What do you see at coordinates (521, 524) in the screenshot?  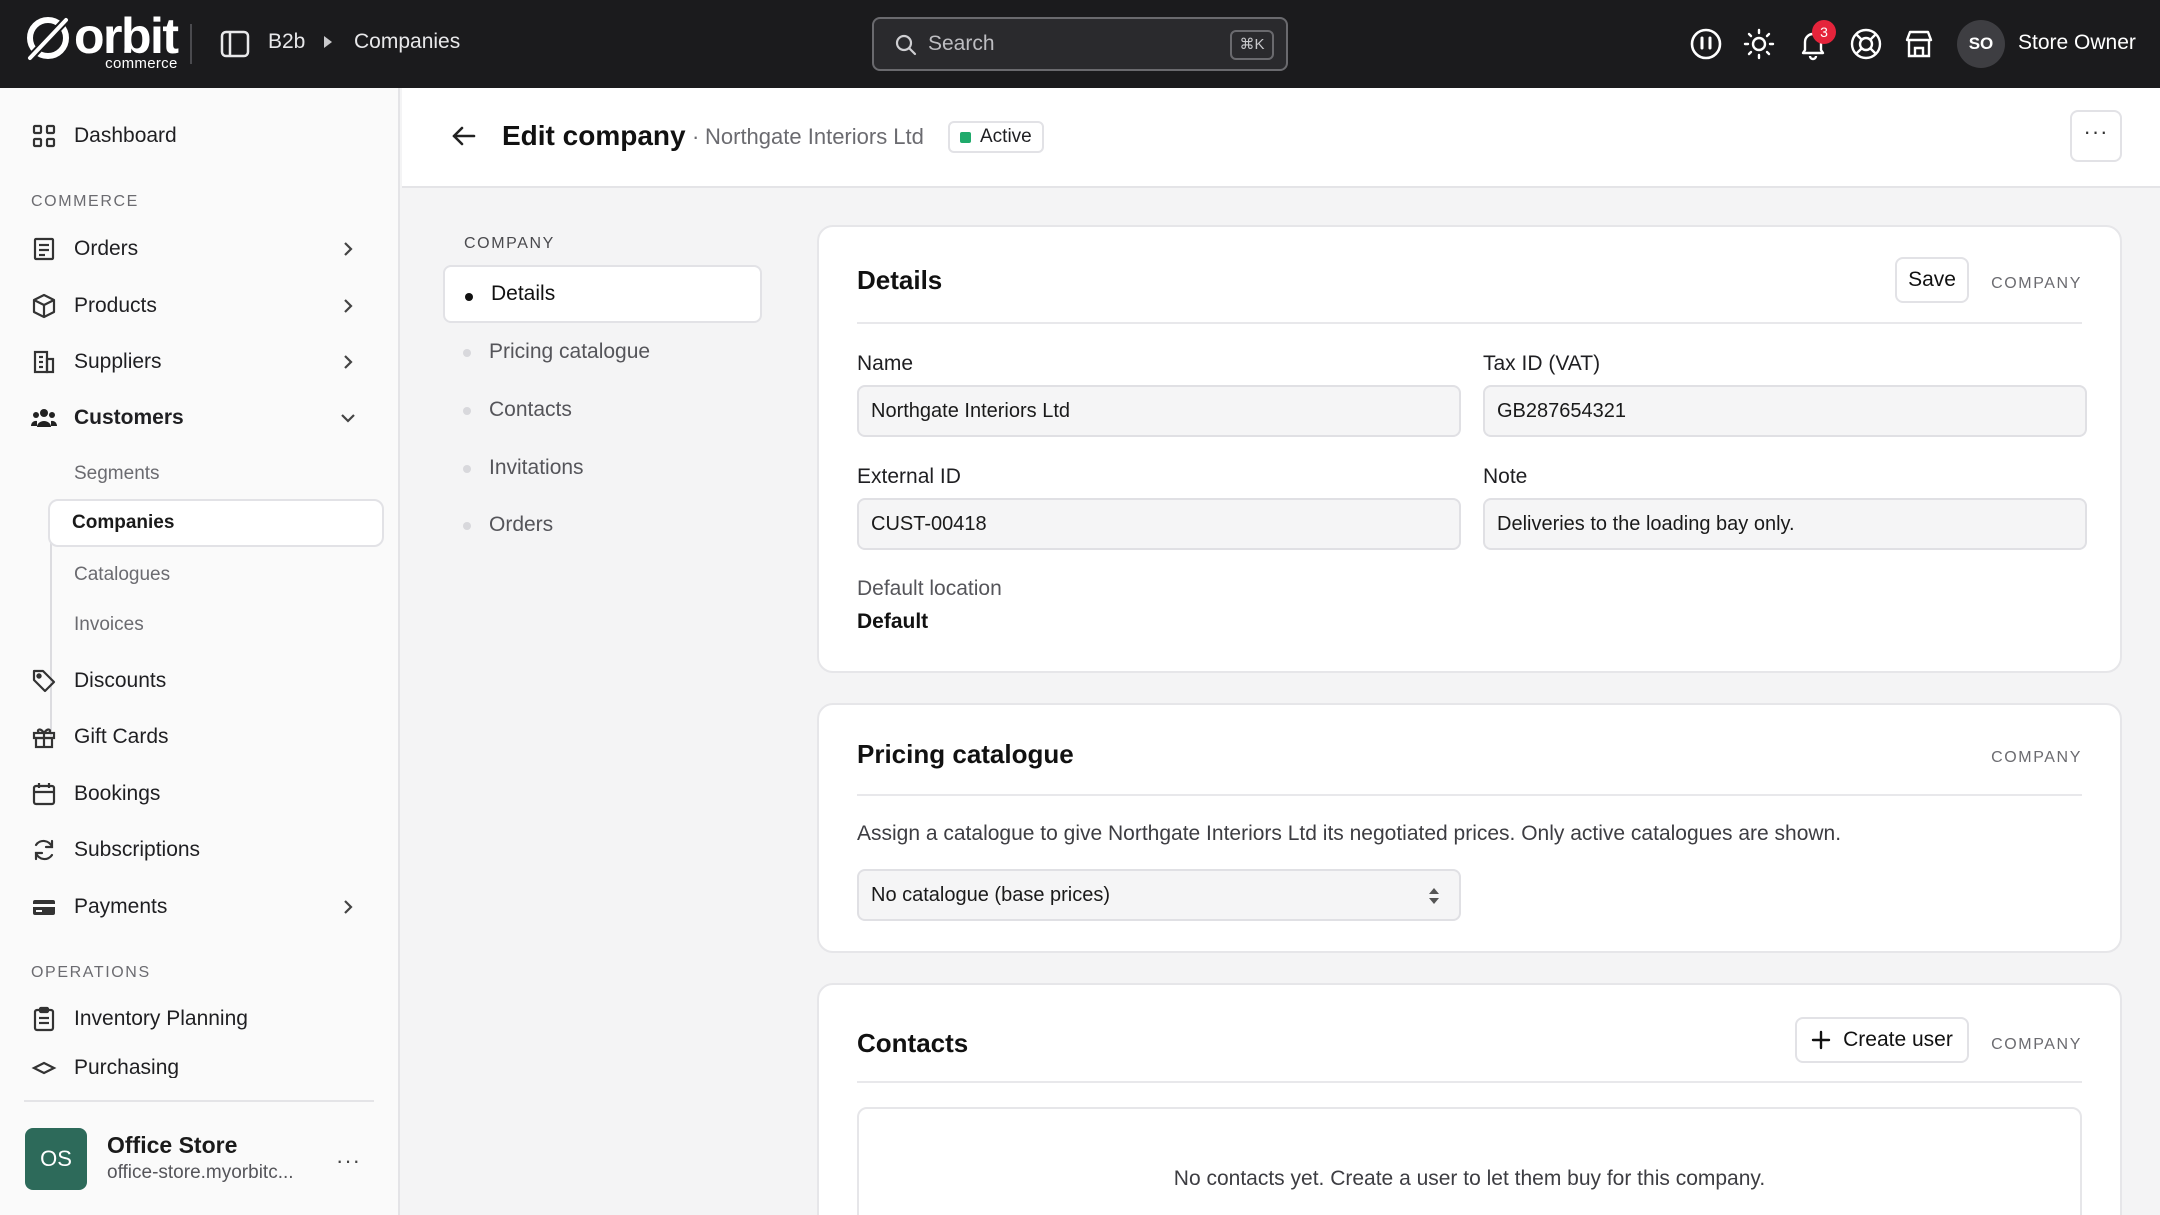 I see `section-nav-label-text: Orders` at bounding box center [521, 524].